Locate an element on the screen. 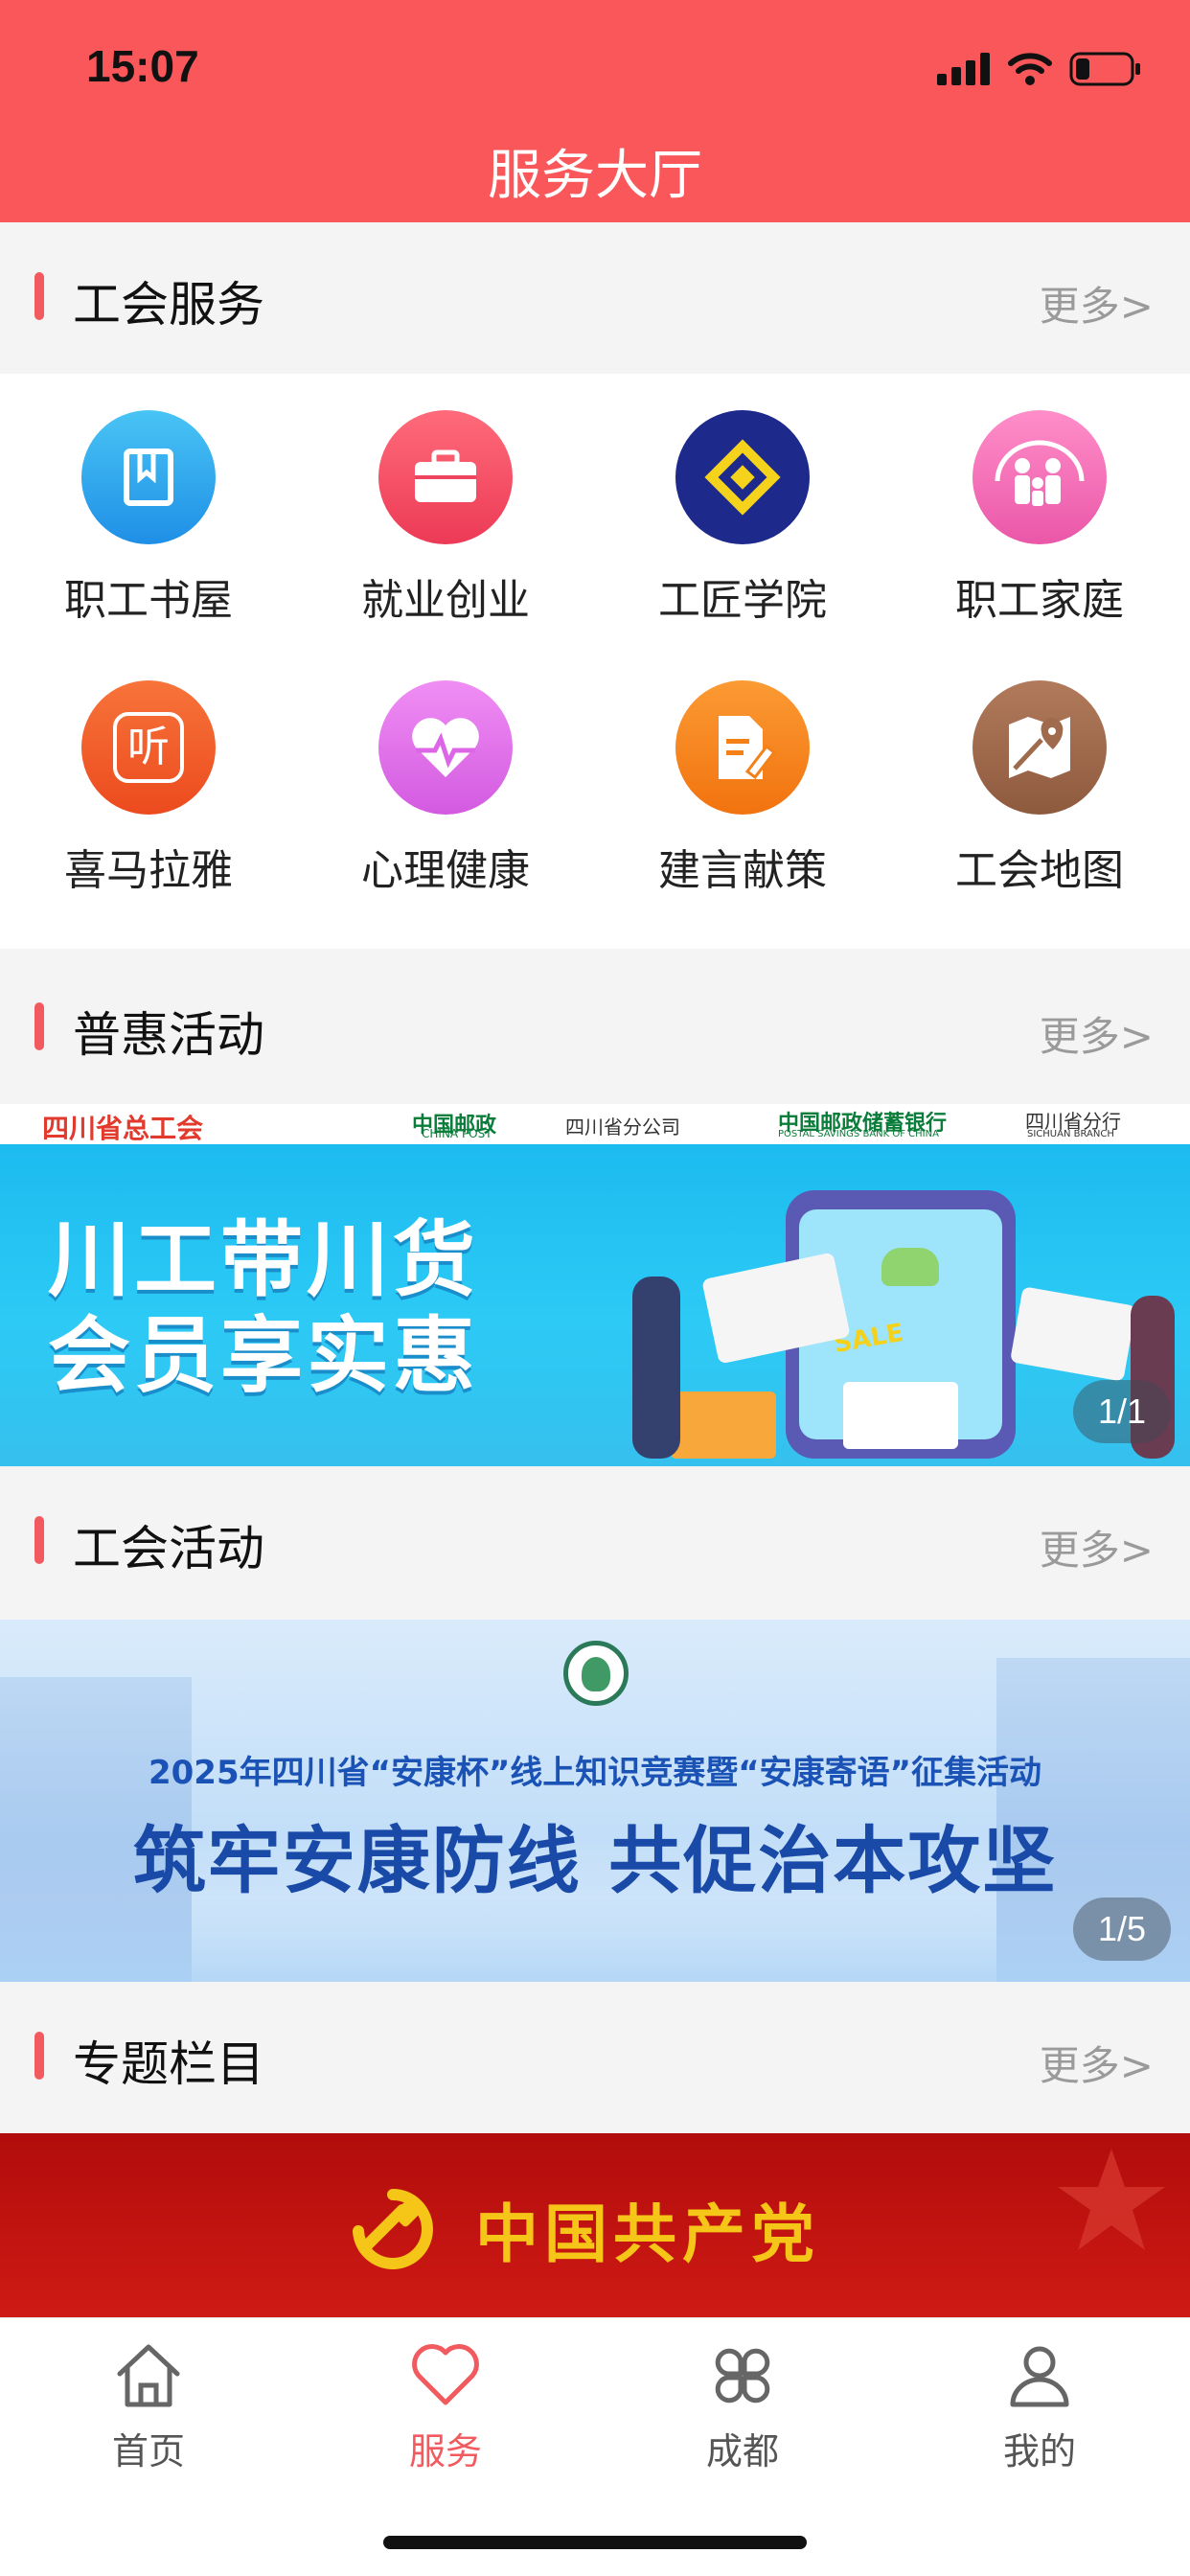 The width and height of the screenshot is (1190, 2576). topic-headline: 中国共产党 is located at coordinates (648, 2233).